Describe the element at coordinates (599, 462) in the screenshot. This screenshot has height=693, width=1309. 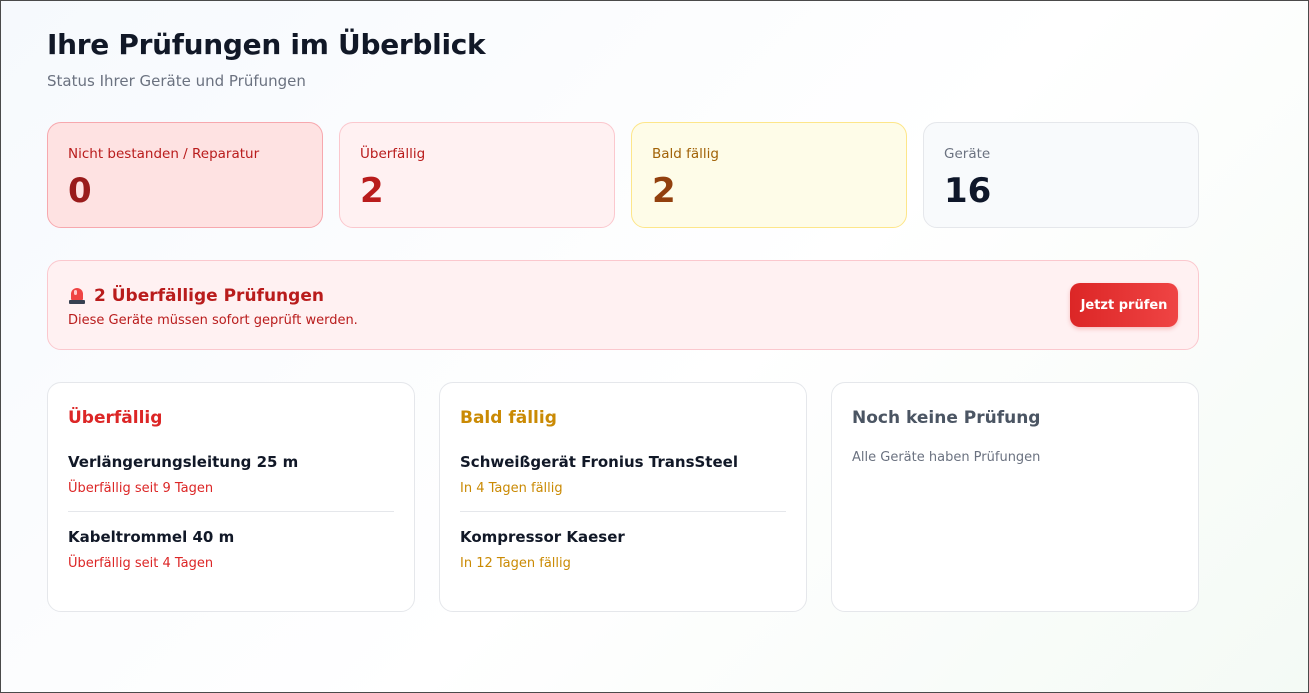
I see `device-name: Schweißgerät Fronius TransSteel` at that location.